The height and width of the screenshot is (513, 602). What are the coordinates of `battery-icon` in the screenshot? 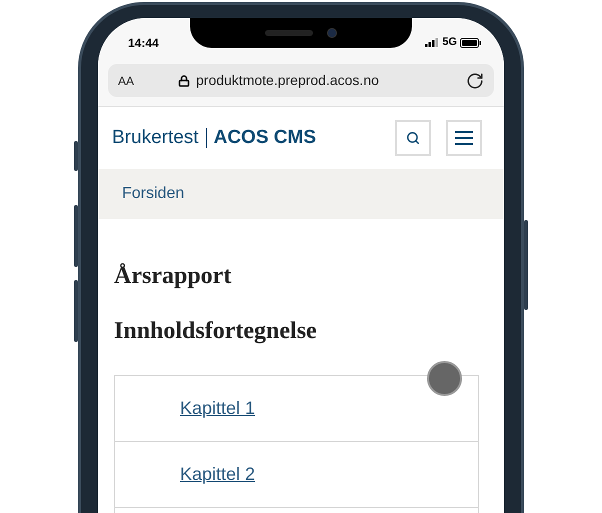 It's located at (471, 43).